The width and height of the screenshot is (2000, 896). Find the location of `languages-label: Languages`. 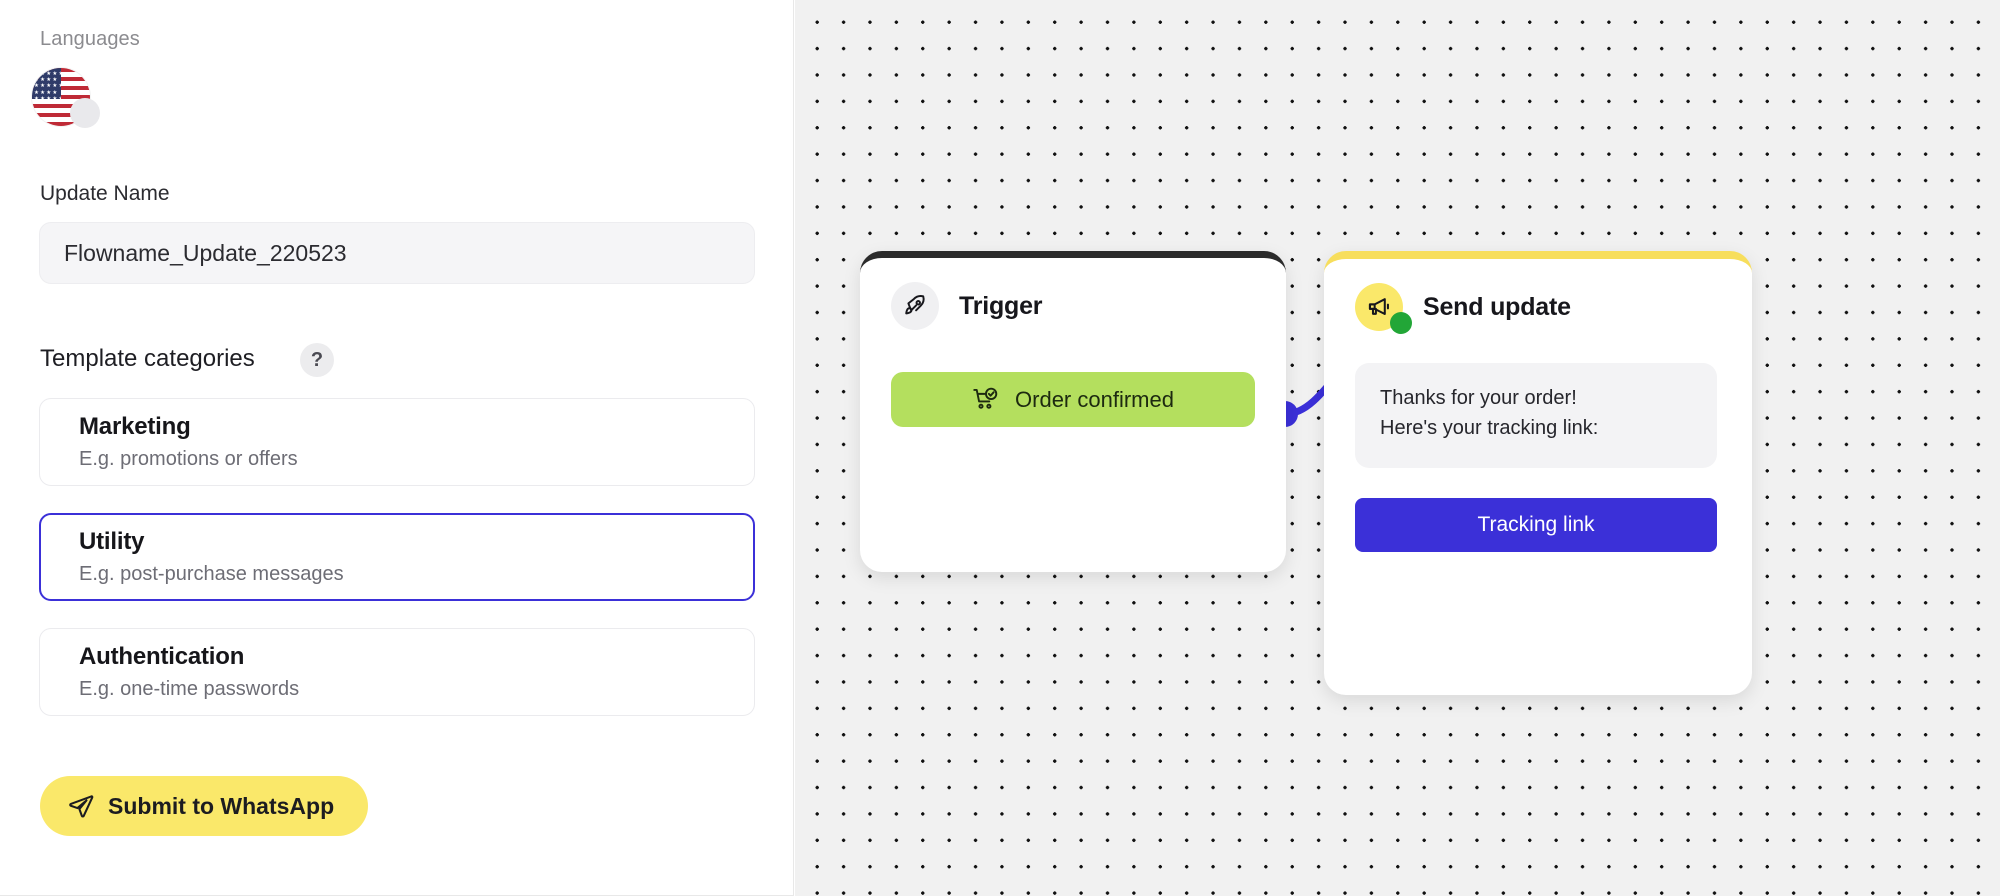

languages-label: Languages is located at coordinates (90, 39).